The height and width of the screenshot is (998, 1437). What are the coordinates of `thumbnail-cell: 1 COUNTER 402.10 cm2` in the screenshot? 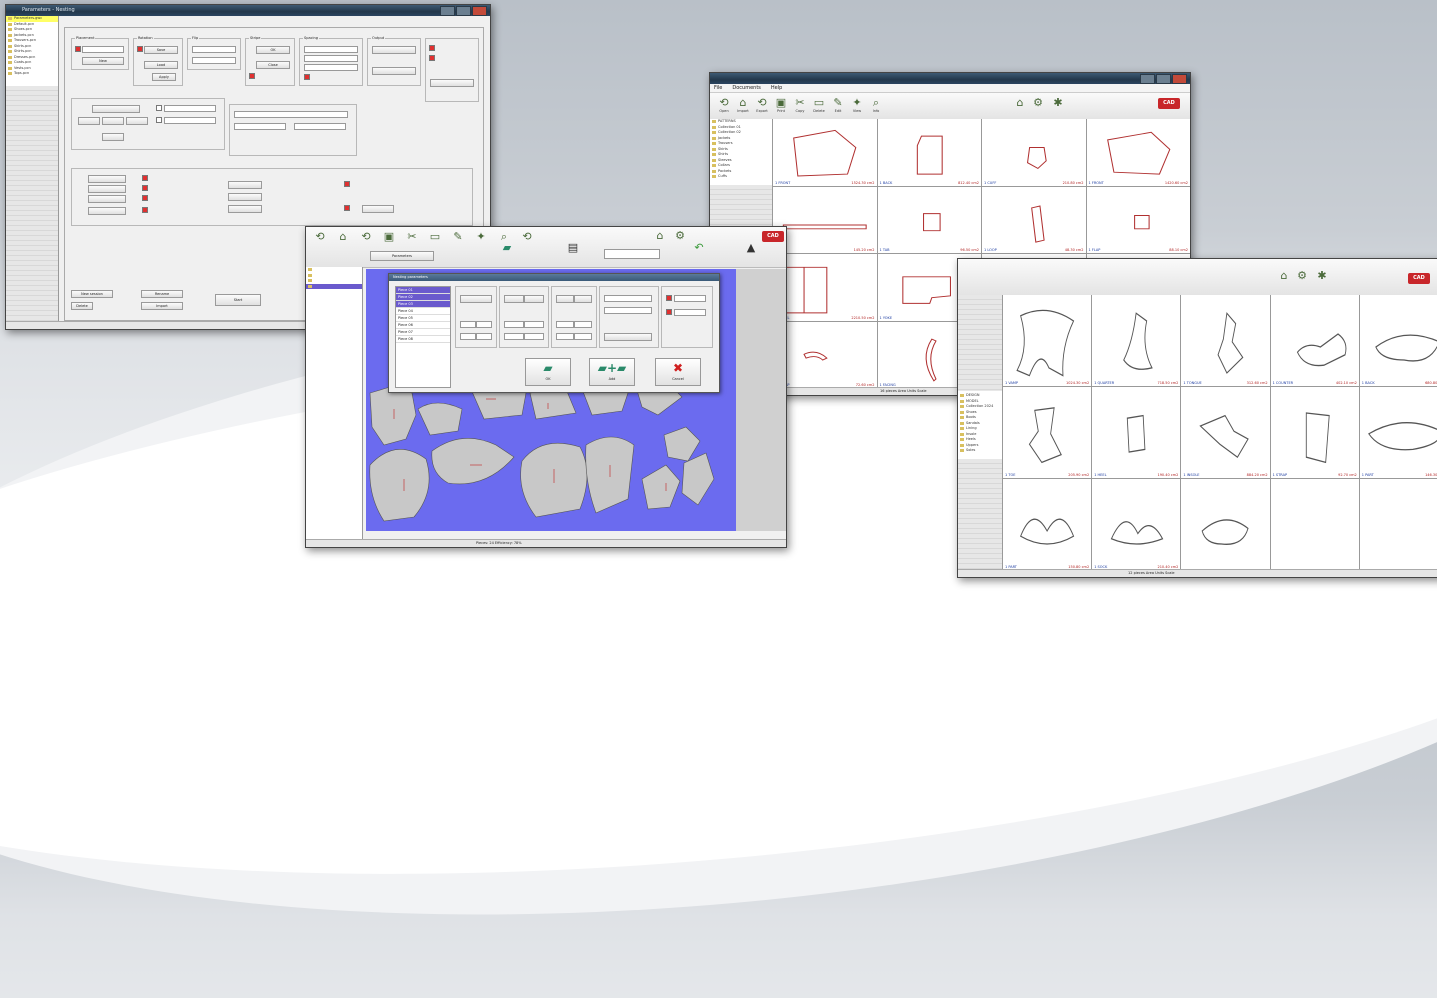 It's located at (1314, 340).